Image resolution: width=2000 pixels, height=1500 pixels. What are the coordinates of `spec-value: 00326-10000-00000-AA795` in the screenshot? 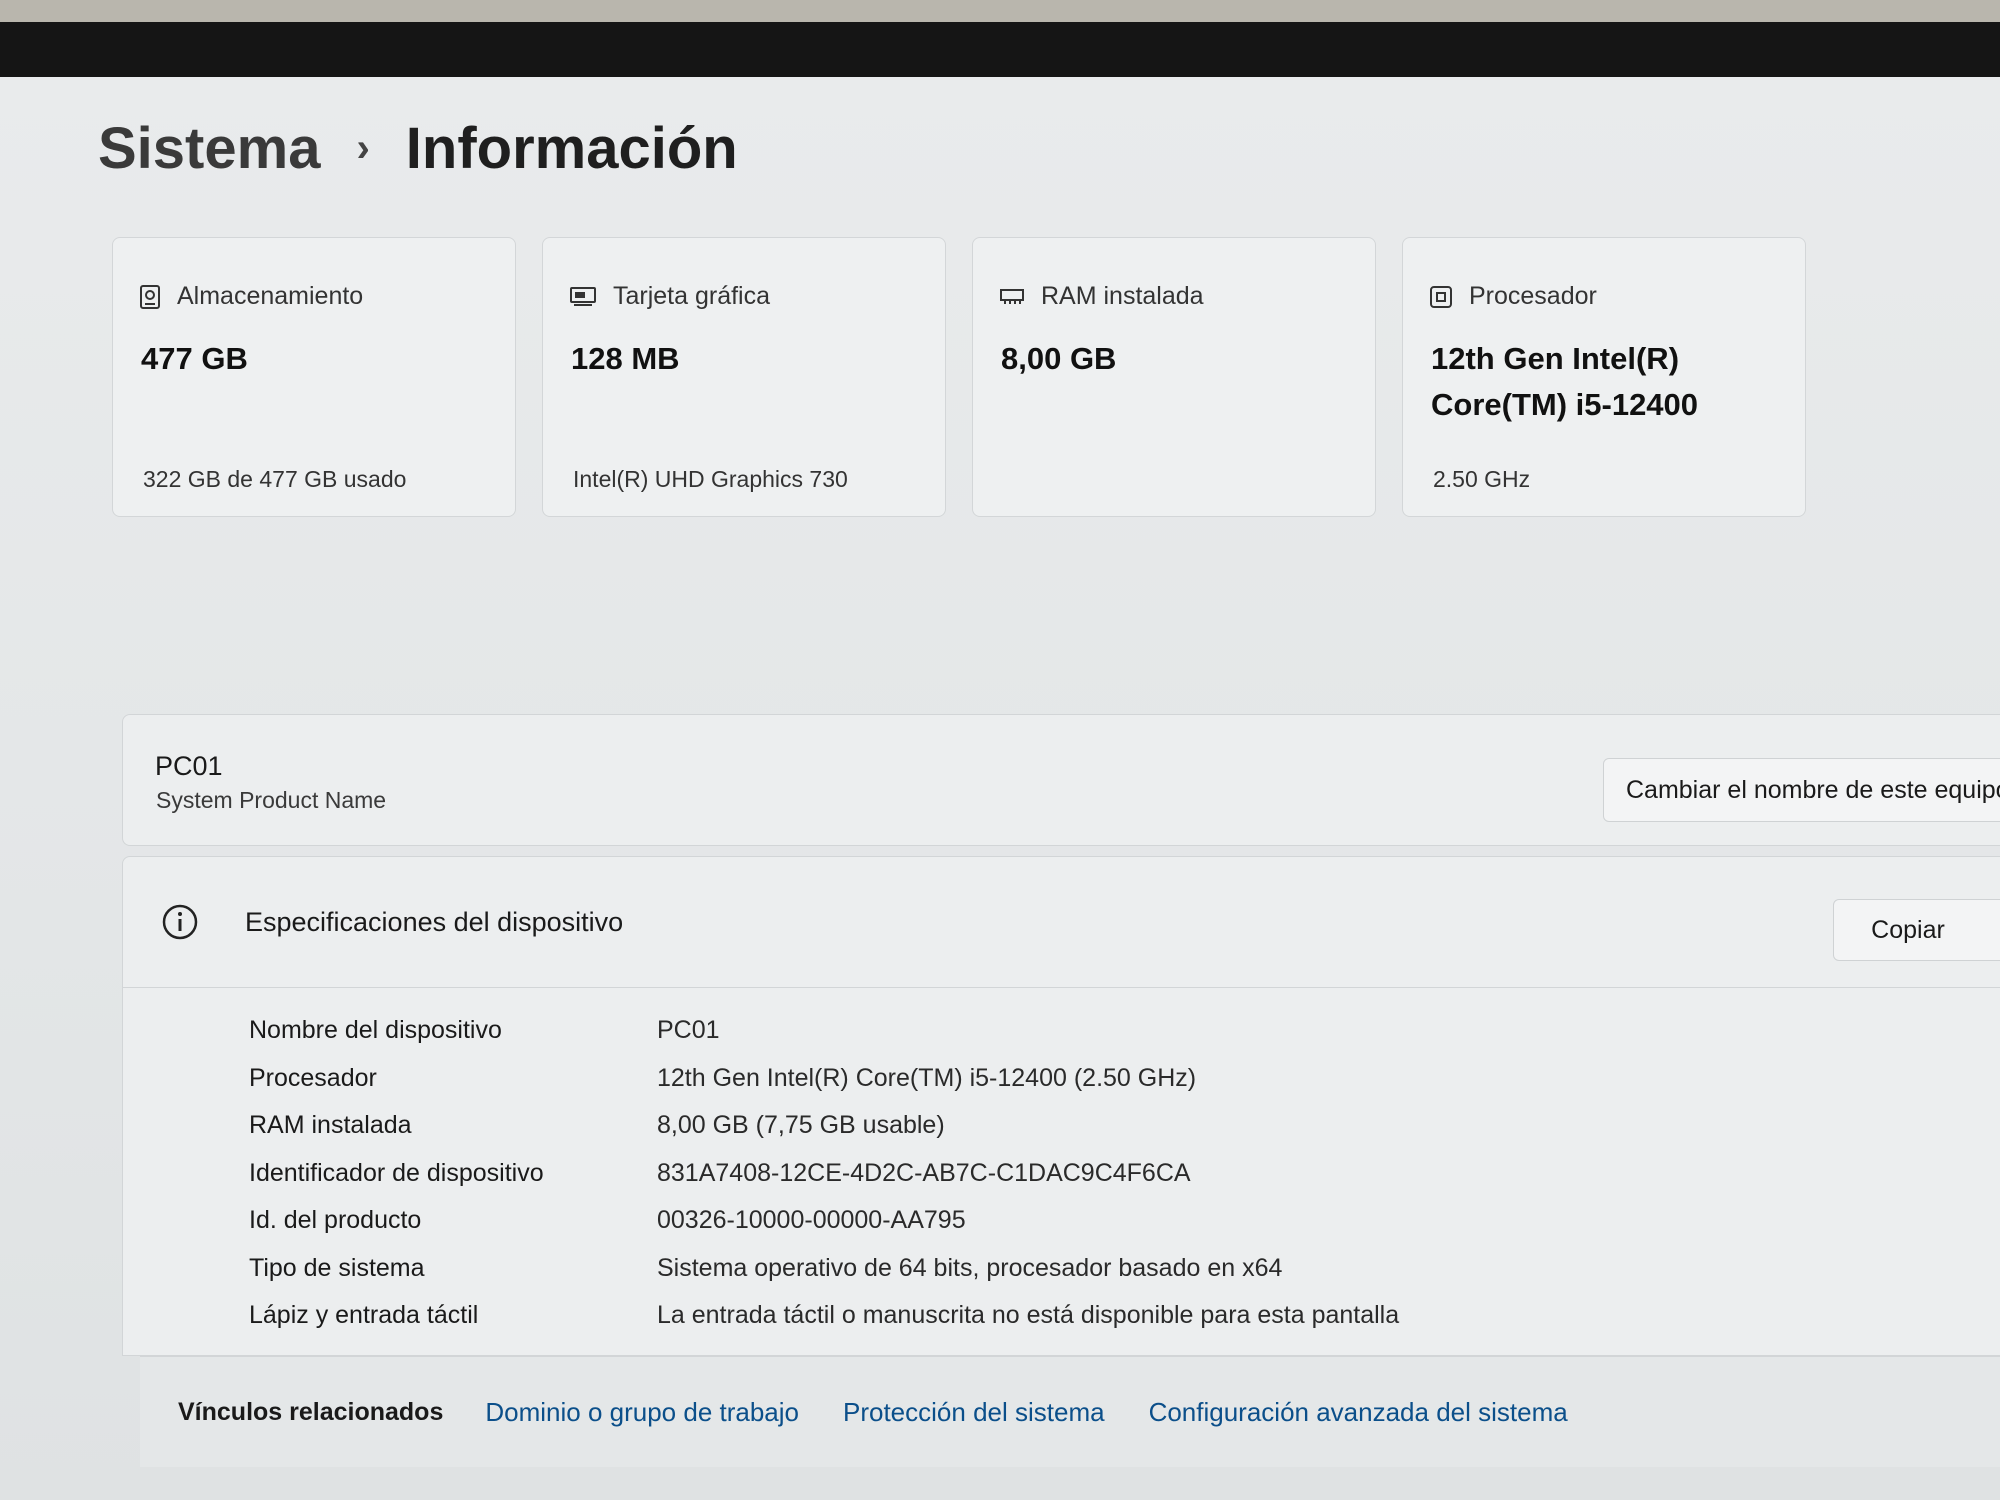 It's located at (811, 1220).